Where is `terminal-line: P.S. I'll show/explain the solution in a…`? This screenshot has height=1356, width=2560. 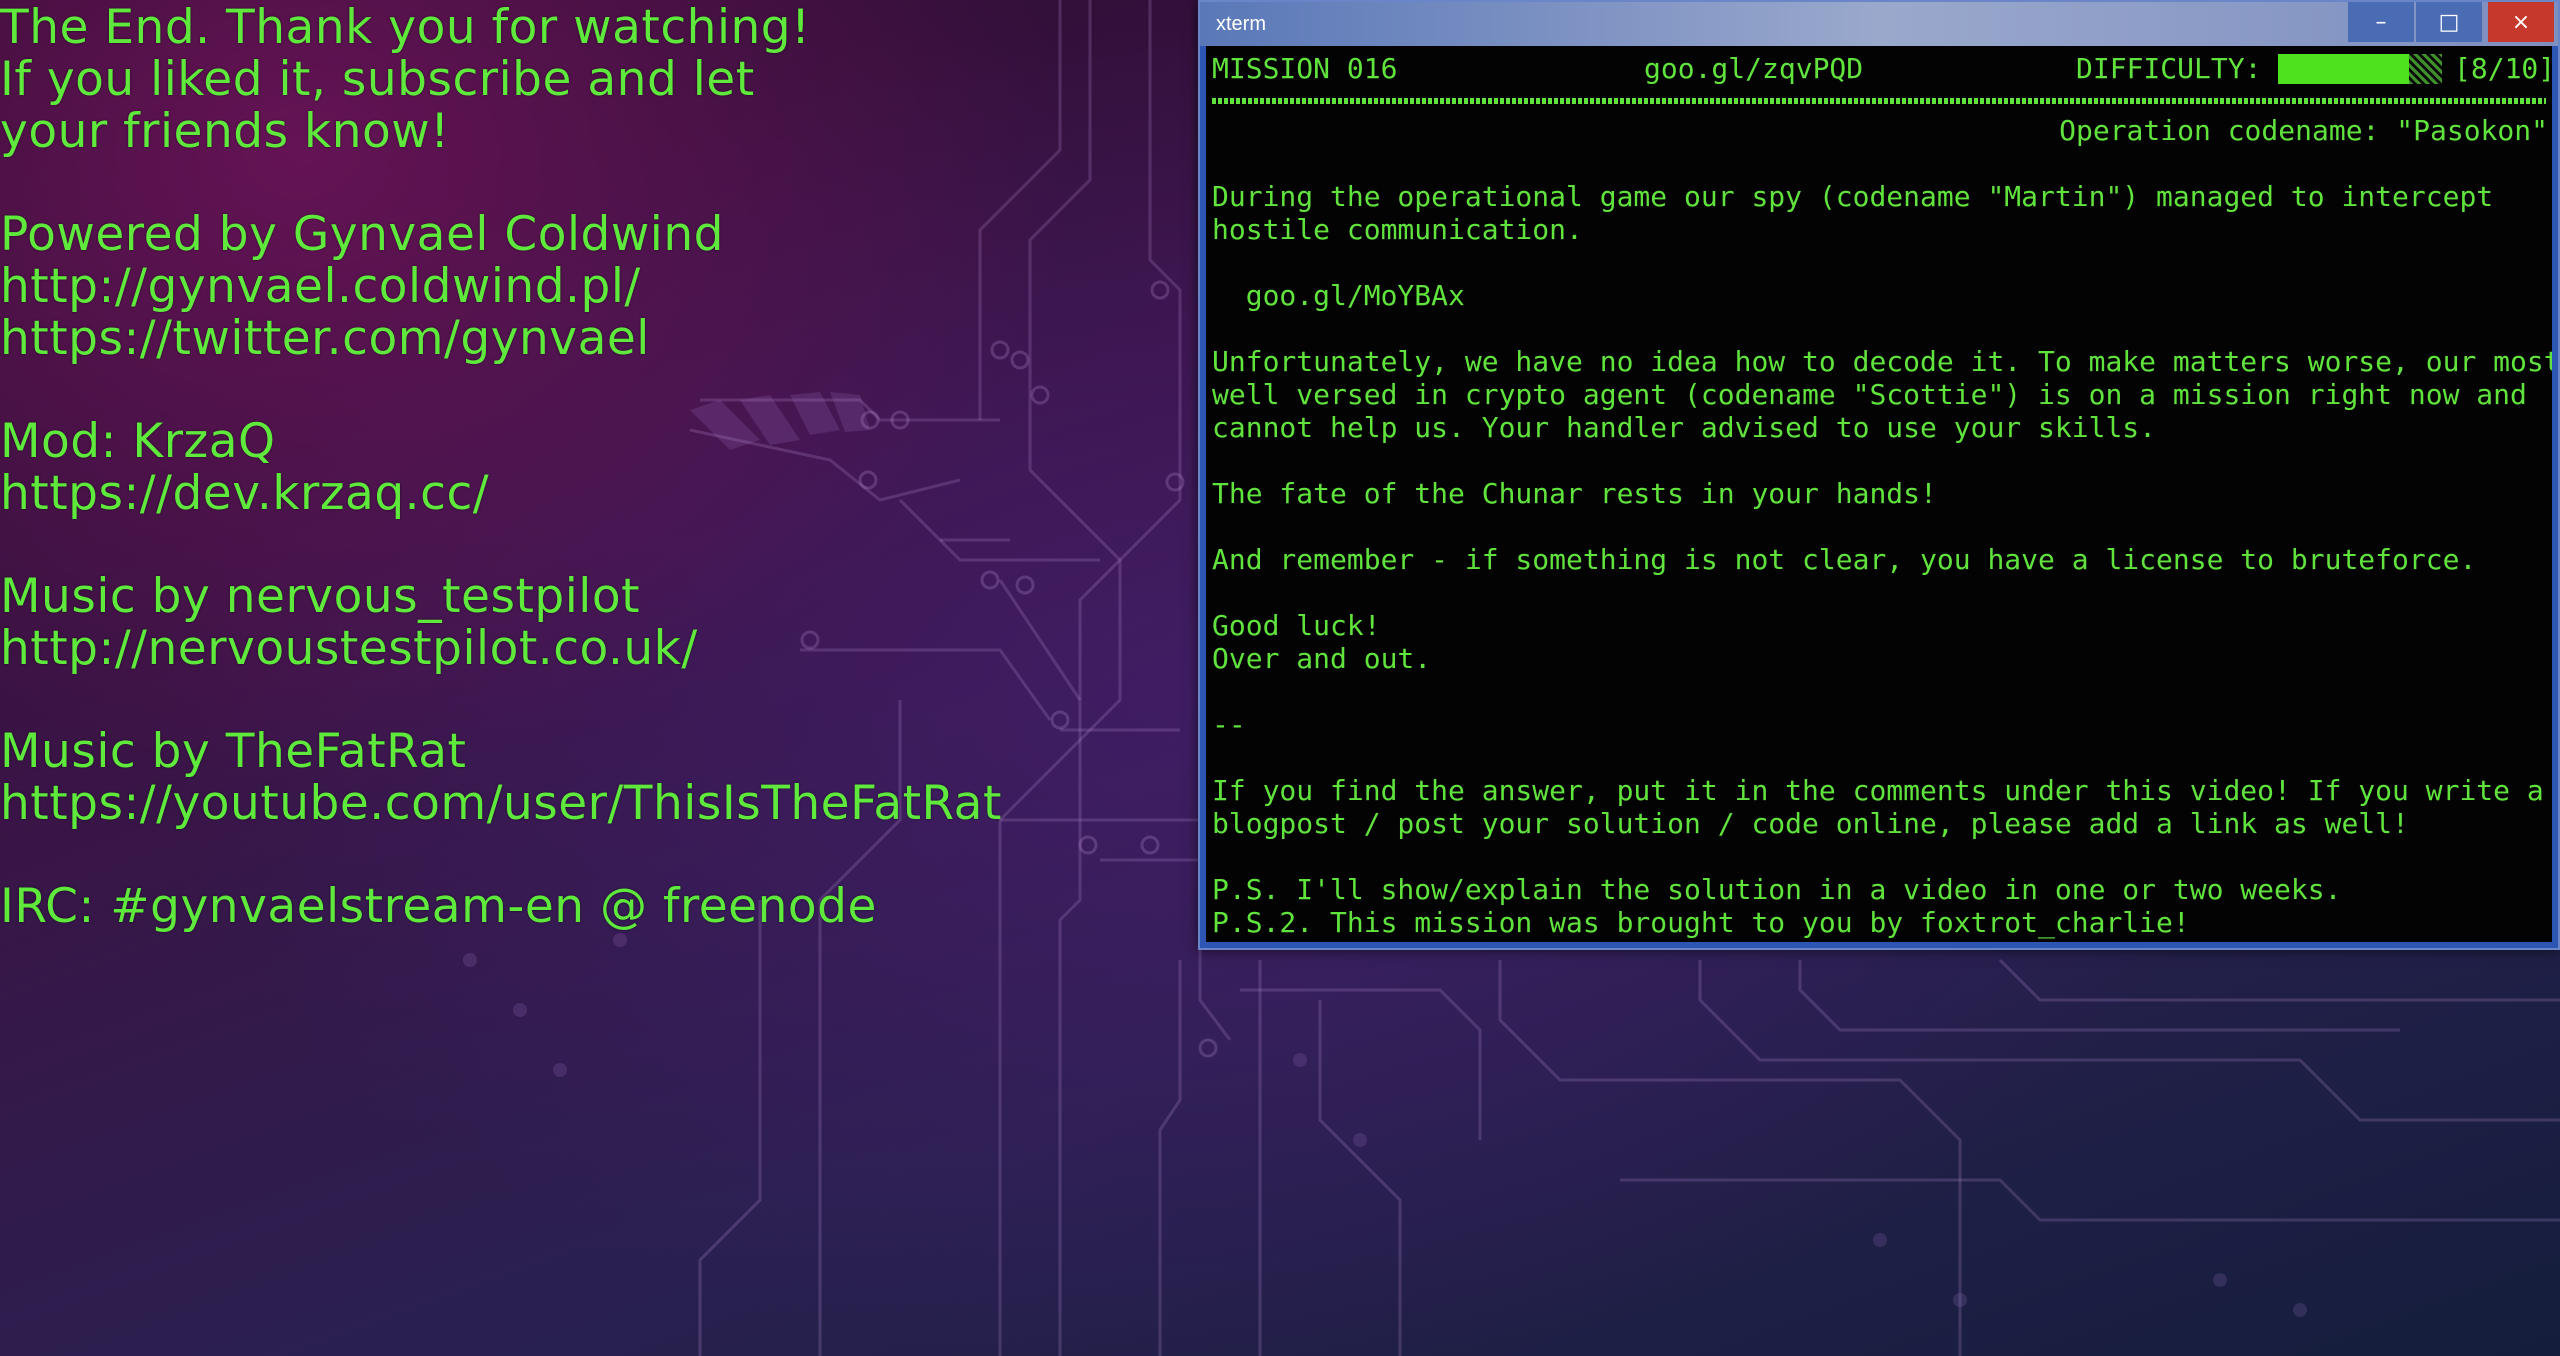 terminal-line: P.S. I'll show/explain the solution in a… is located at coordinates (1777, 889).